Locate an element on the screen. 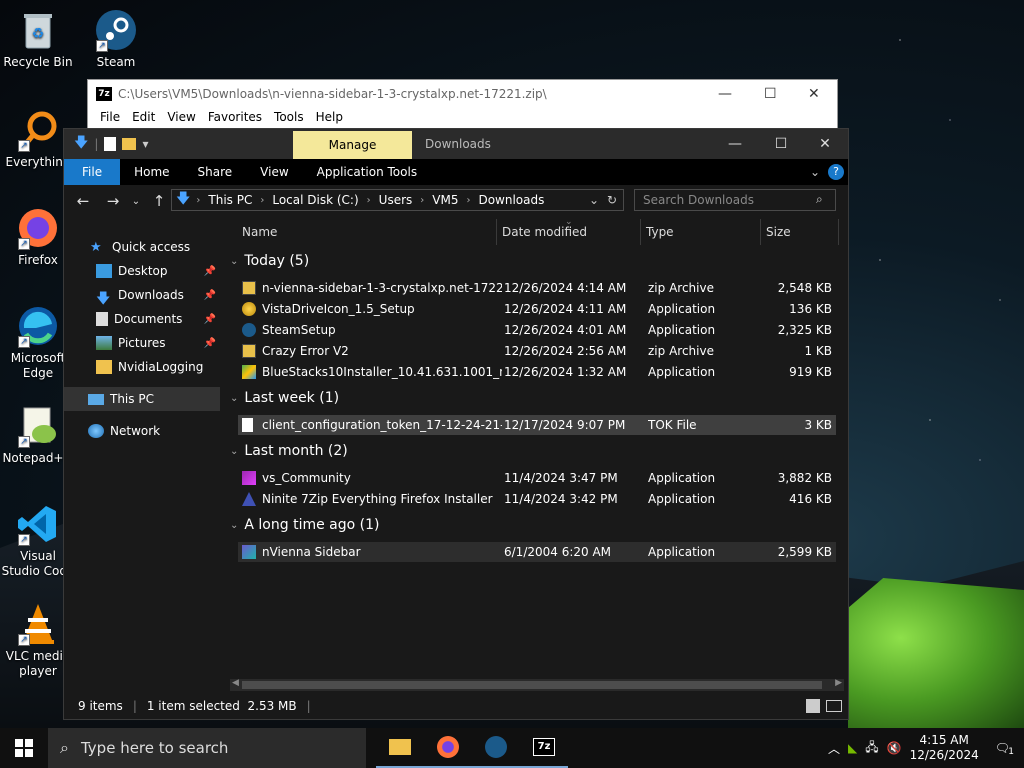  customize-toolbar-icon: ▾ is located at coordinates (145, 144).